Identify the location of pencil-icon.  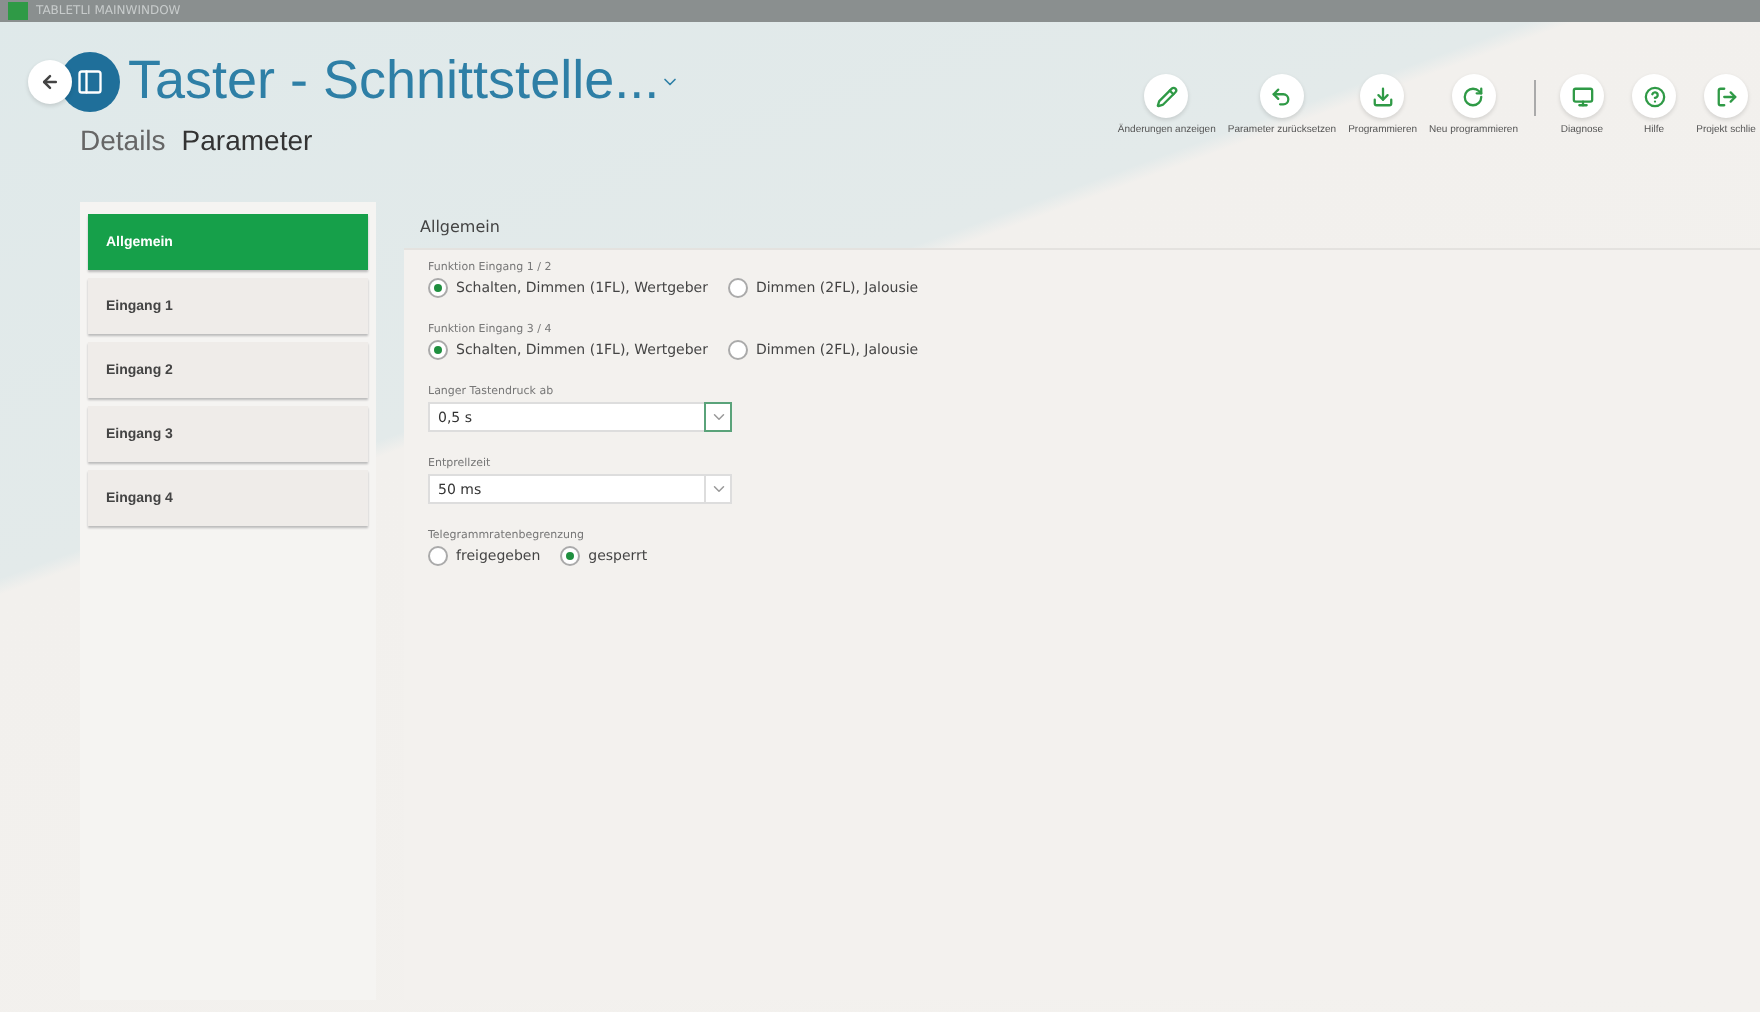
(1166, 96).